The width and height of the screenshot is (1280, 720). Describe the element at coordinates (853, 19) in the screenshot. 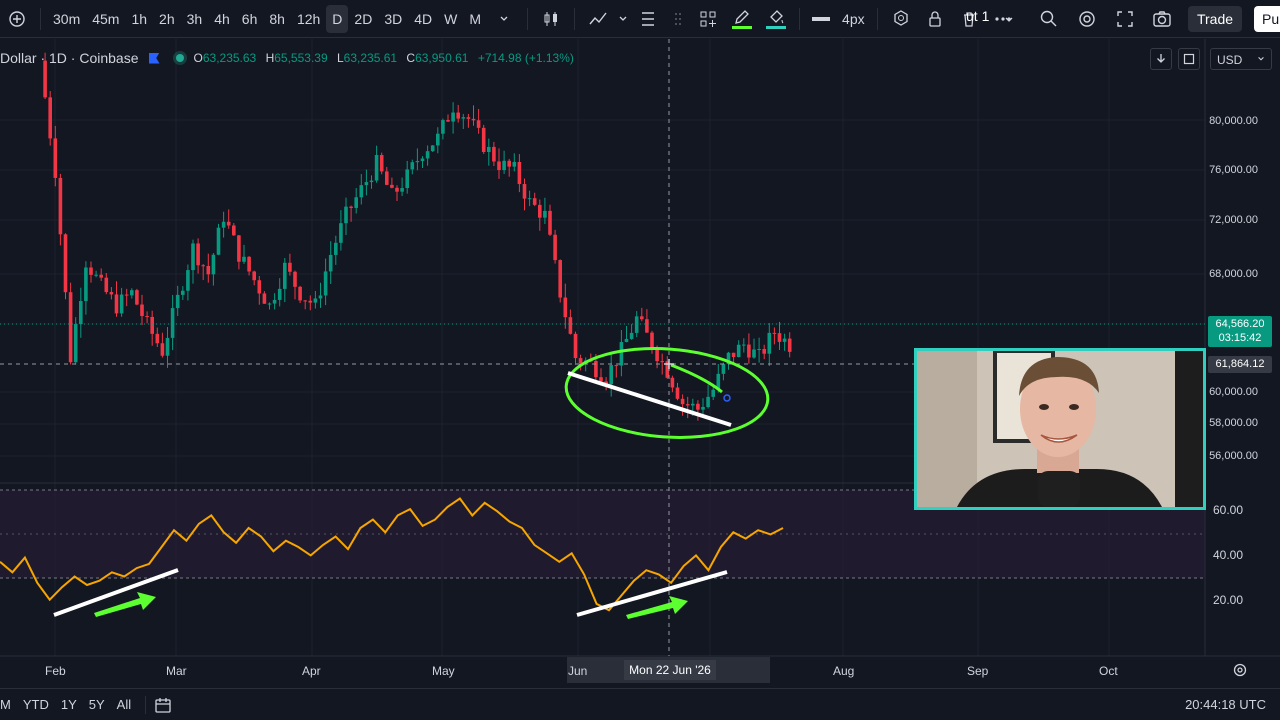

I see `line-width-value: 4px` at that location.